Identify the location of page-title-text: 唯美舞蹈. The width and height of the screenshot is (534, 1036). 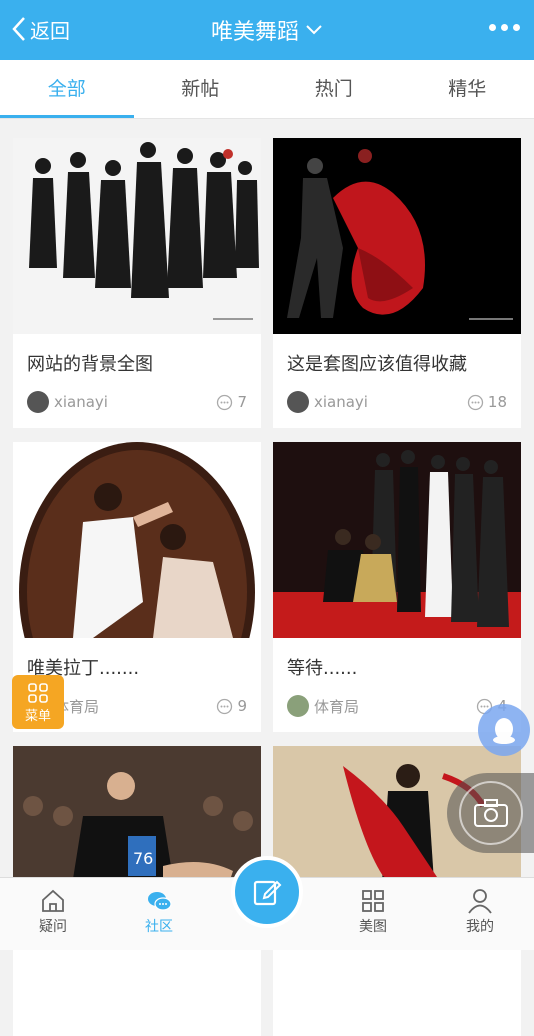
(255, 30).